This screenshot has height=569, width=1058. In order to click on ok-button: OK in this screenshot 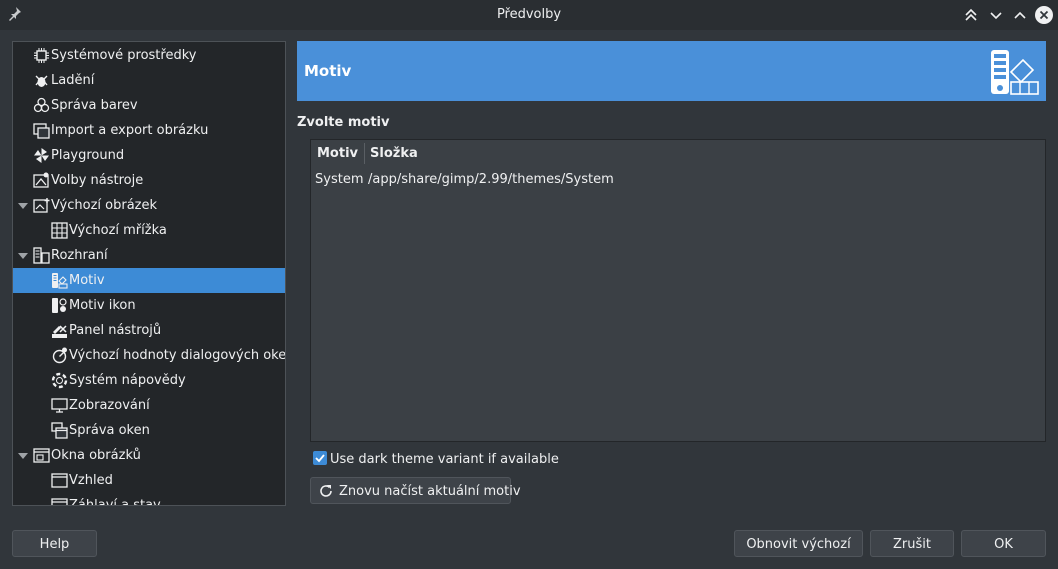, I will do `click(1003, 543)`.